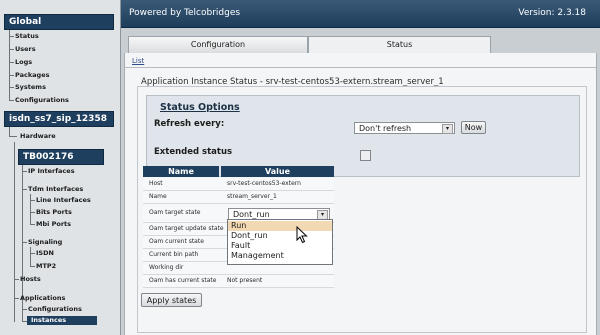 The image size is (600, 335). I want to click on row-name: Oam target state, so click(175, 212).